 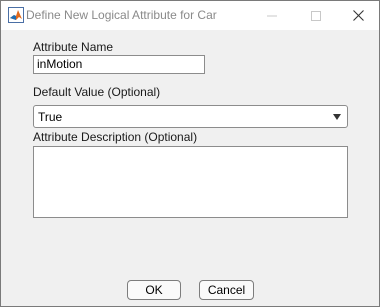 What do you see at coordinates (73, 47) in the screenshot?
I see `attribute-name-label: Attribute Name` at bounding box center [73, 47].